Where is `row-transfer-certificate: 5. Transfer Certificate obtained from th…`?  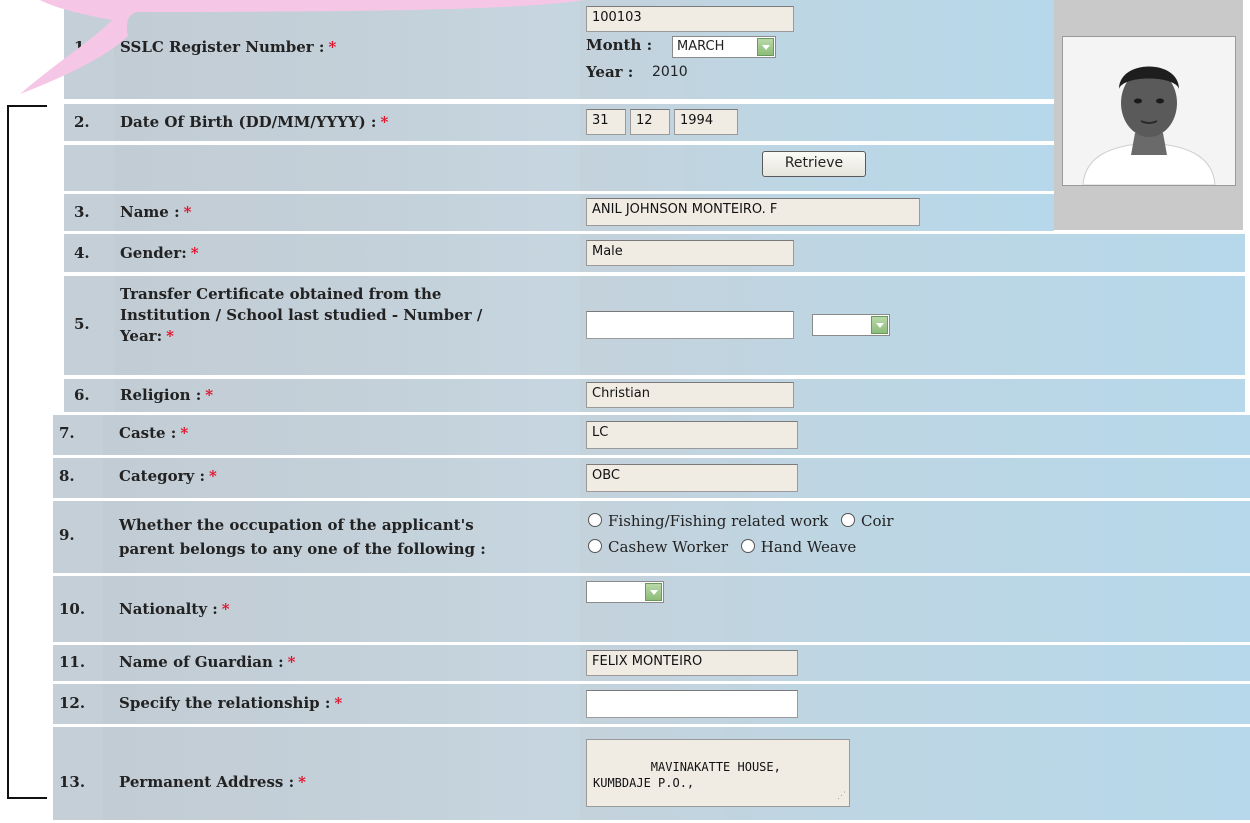 row-transfer-certificate: 5. Transfer Certificate obtained from th… is located at coordinates (654, 325).